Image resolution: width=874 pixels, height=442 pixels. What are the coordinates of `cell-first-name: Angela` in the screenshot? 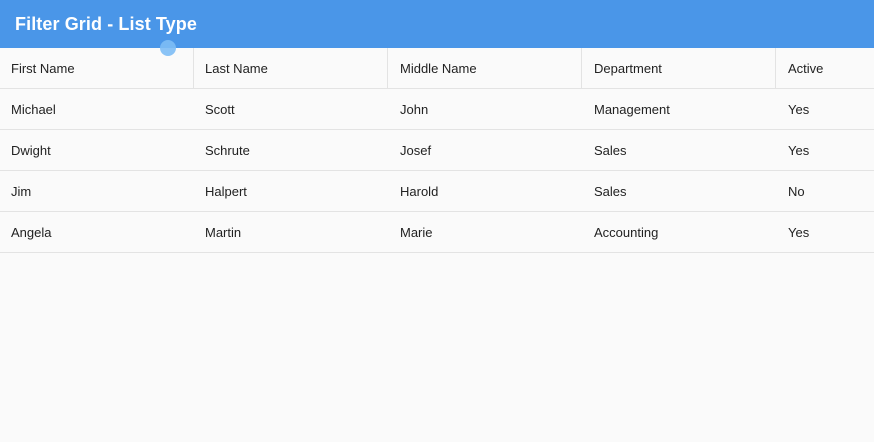 It's located at (31, 232).